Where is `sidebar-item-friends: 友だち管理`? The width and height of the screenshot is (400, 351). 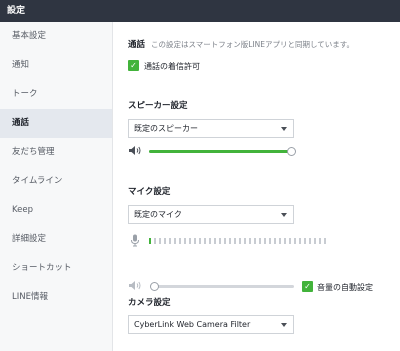 sidebar-item-friends: 友だち管理 is located at coordinates (56, 152).